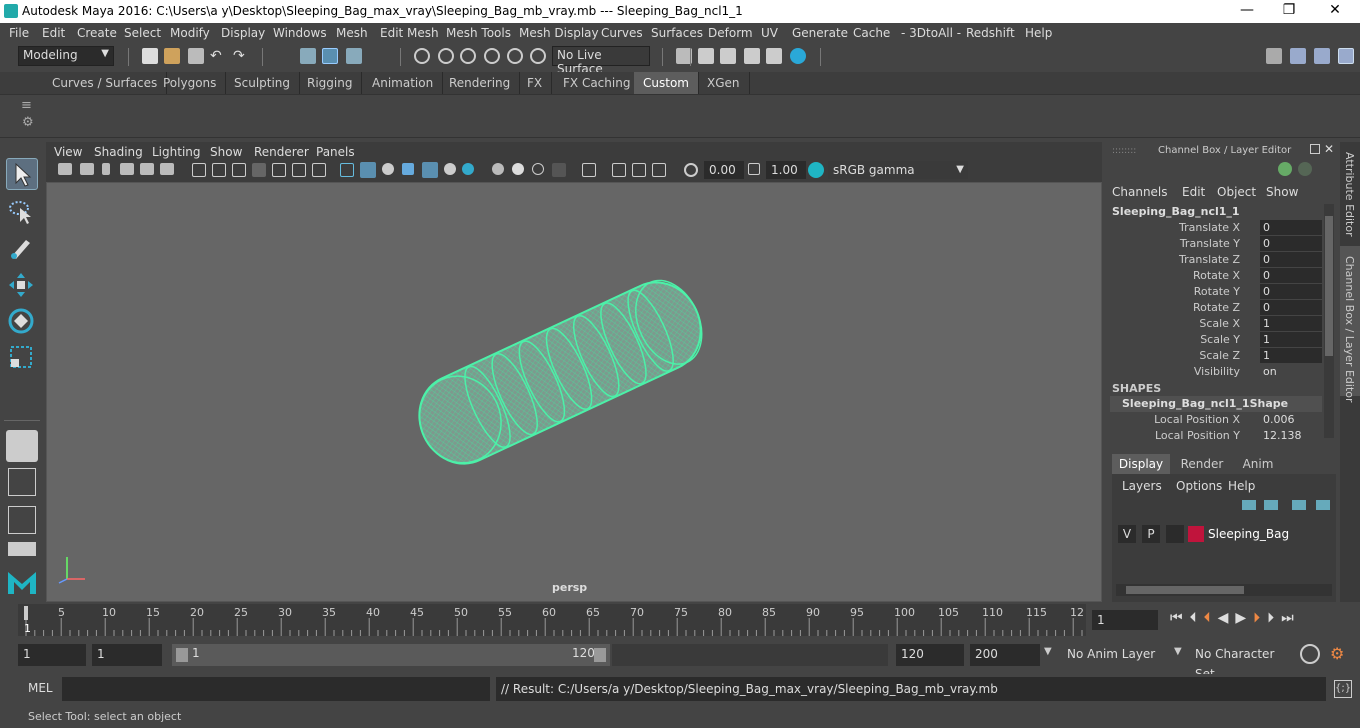 This screenshot has width=1360, height=728. I want to click on character-set-dropdown: No Character Set, so click(1243, 662).